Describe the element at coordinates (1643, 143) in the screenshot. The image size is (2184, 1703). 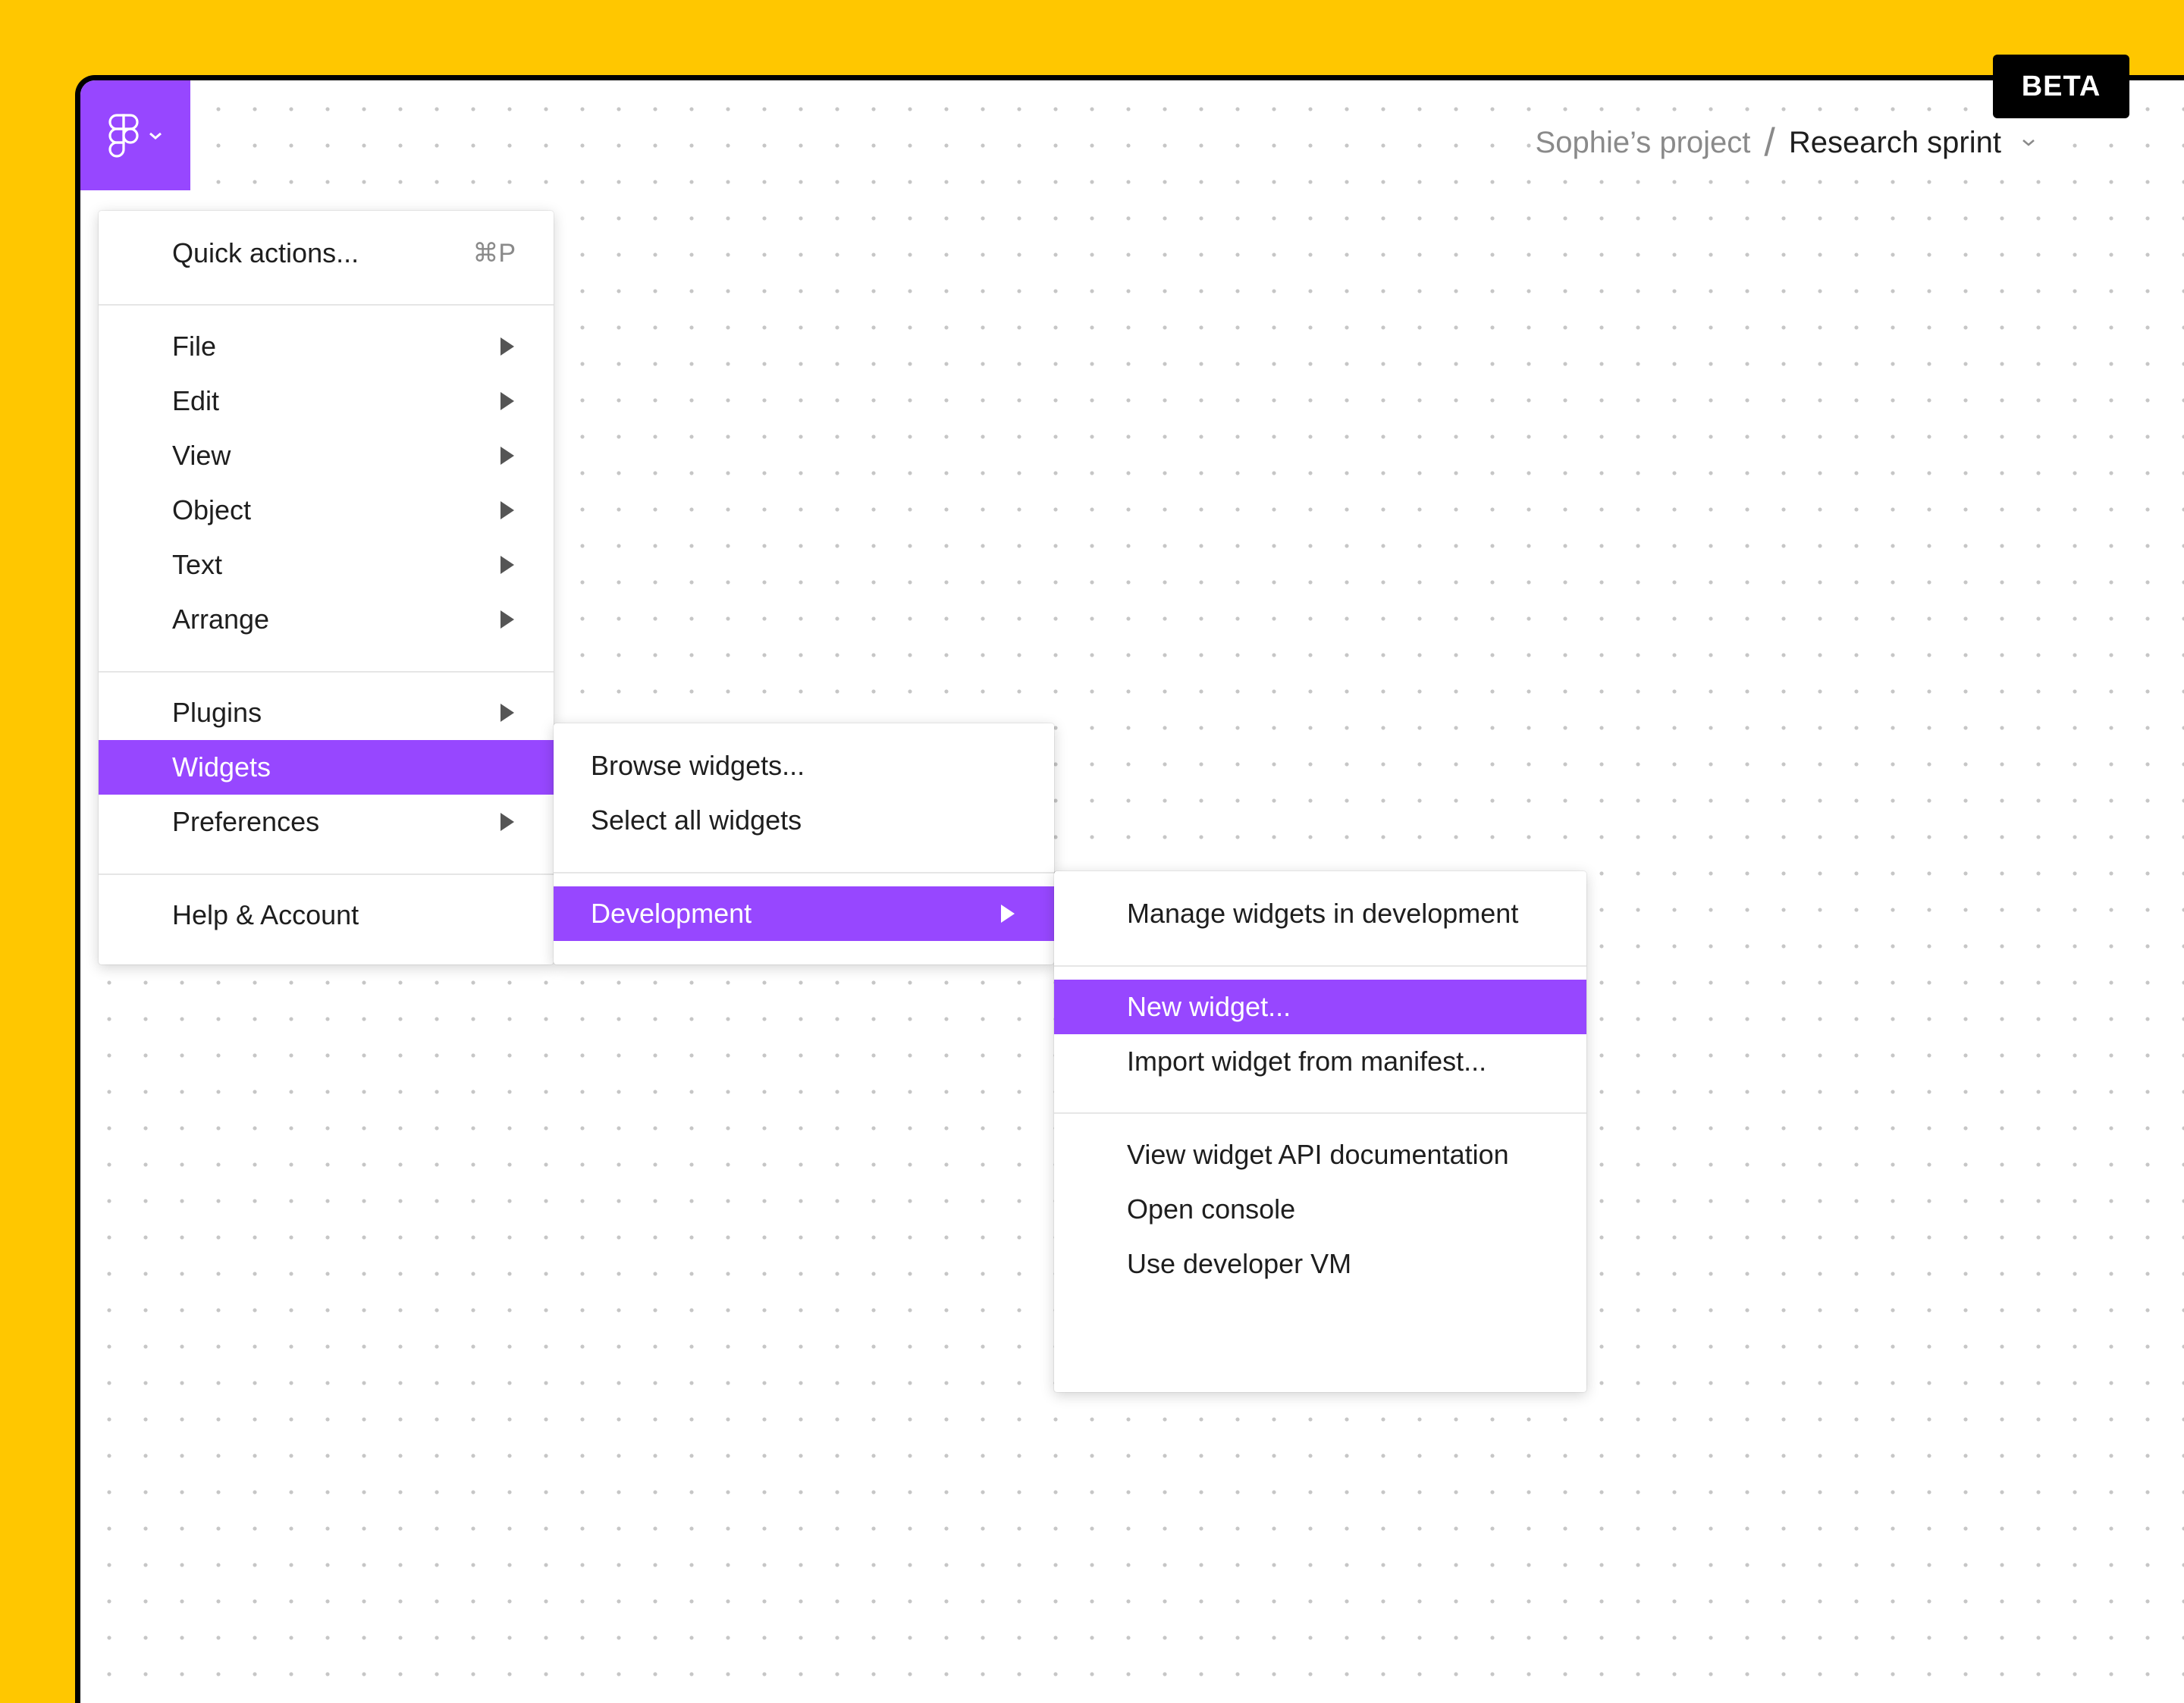
I see `breadcrumb-project: Sophie’s project` at that location.